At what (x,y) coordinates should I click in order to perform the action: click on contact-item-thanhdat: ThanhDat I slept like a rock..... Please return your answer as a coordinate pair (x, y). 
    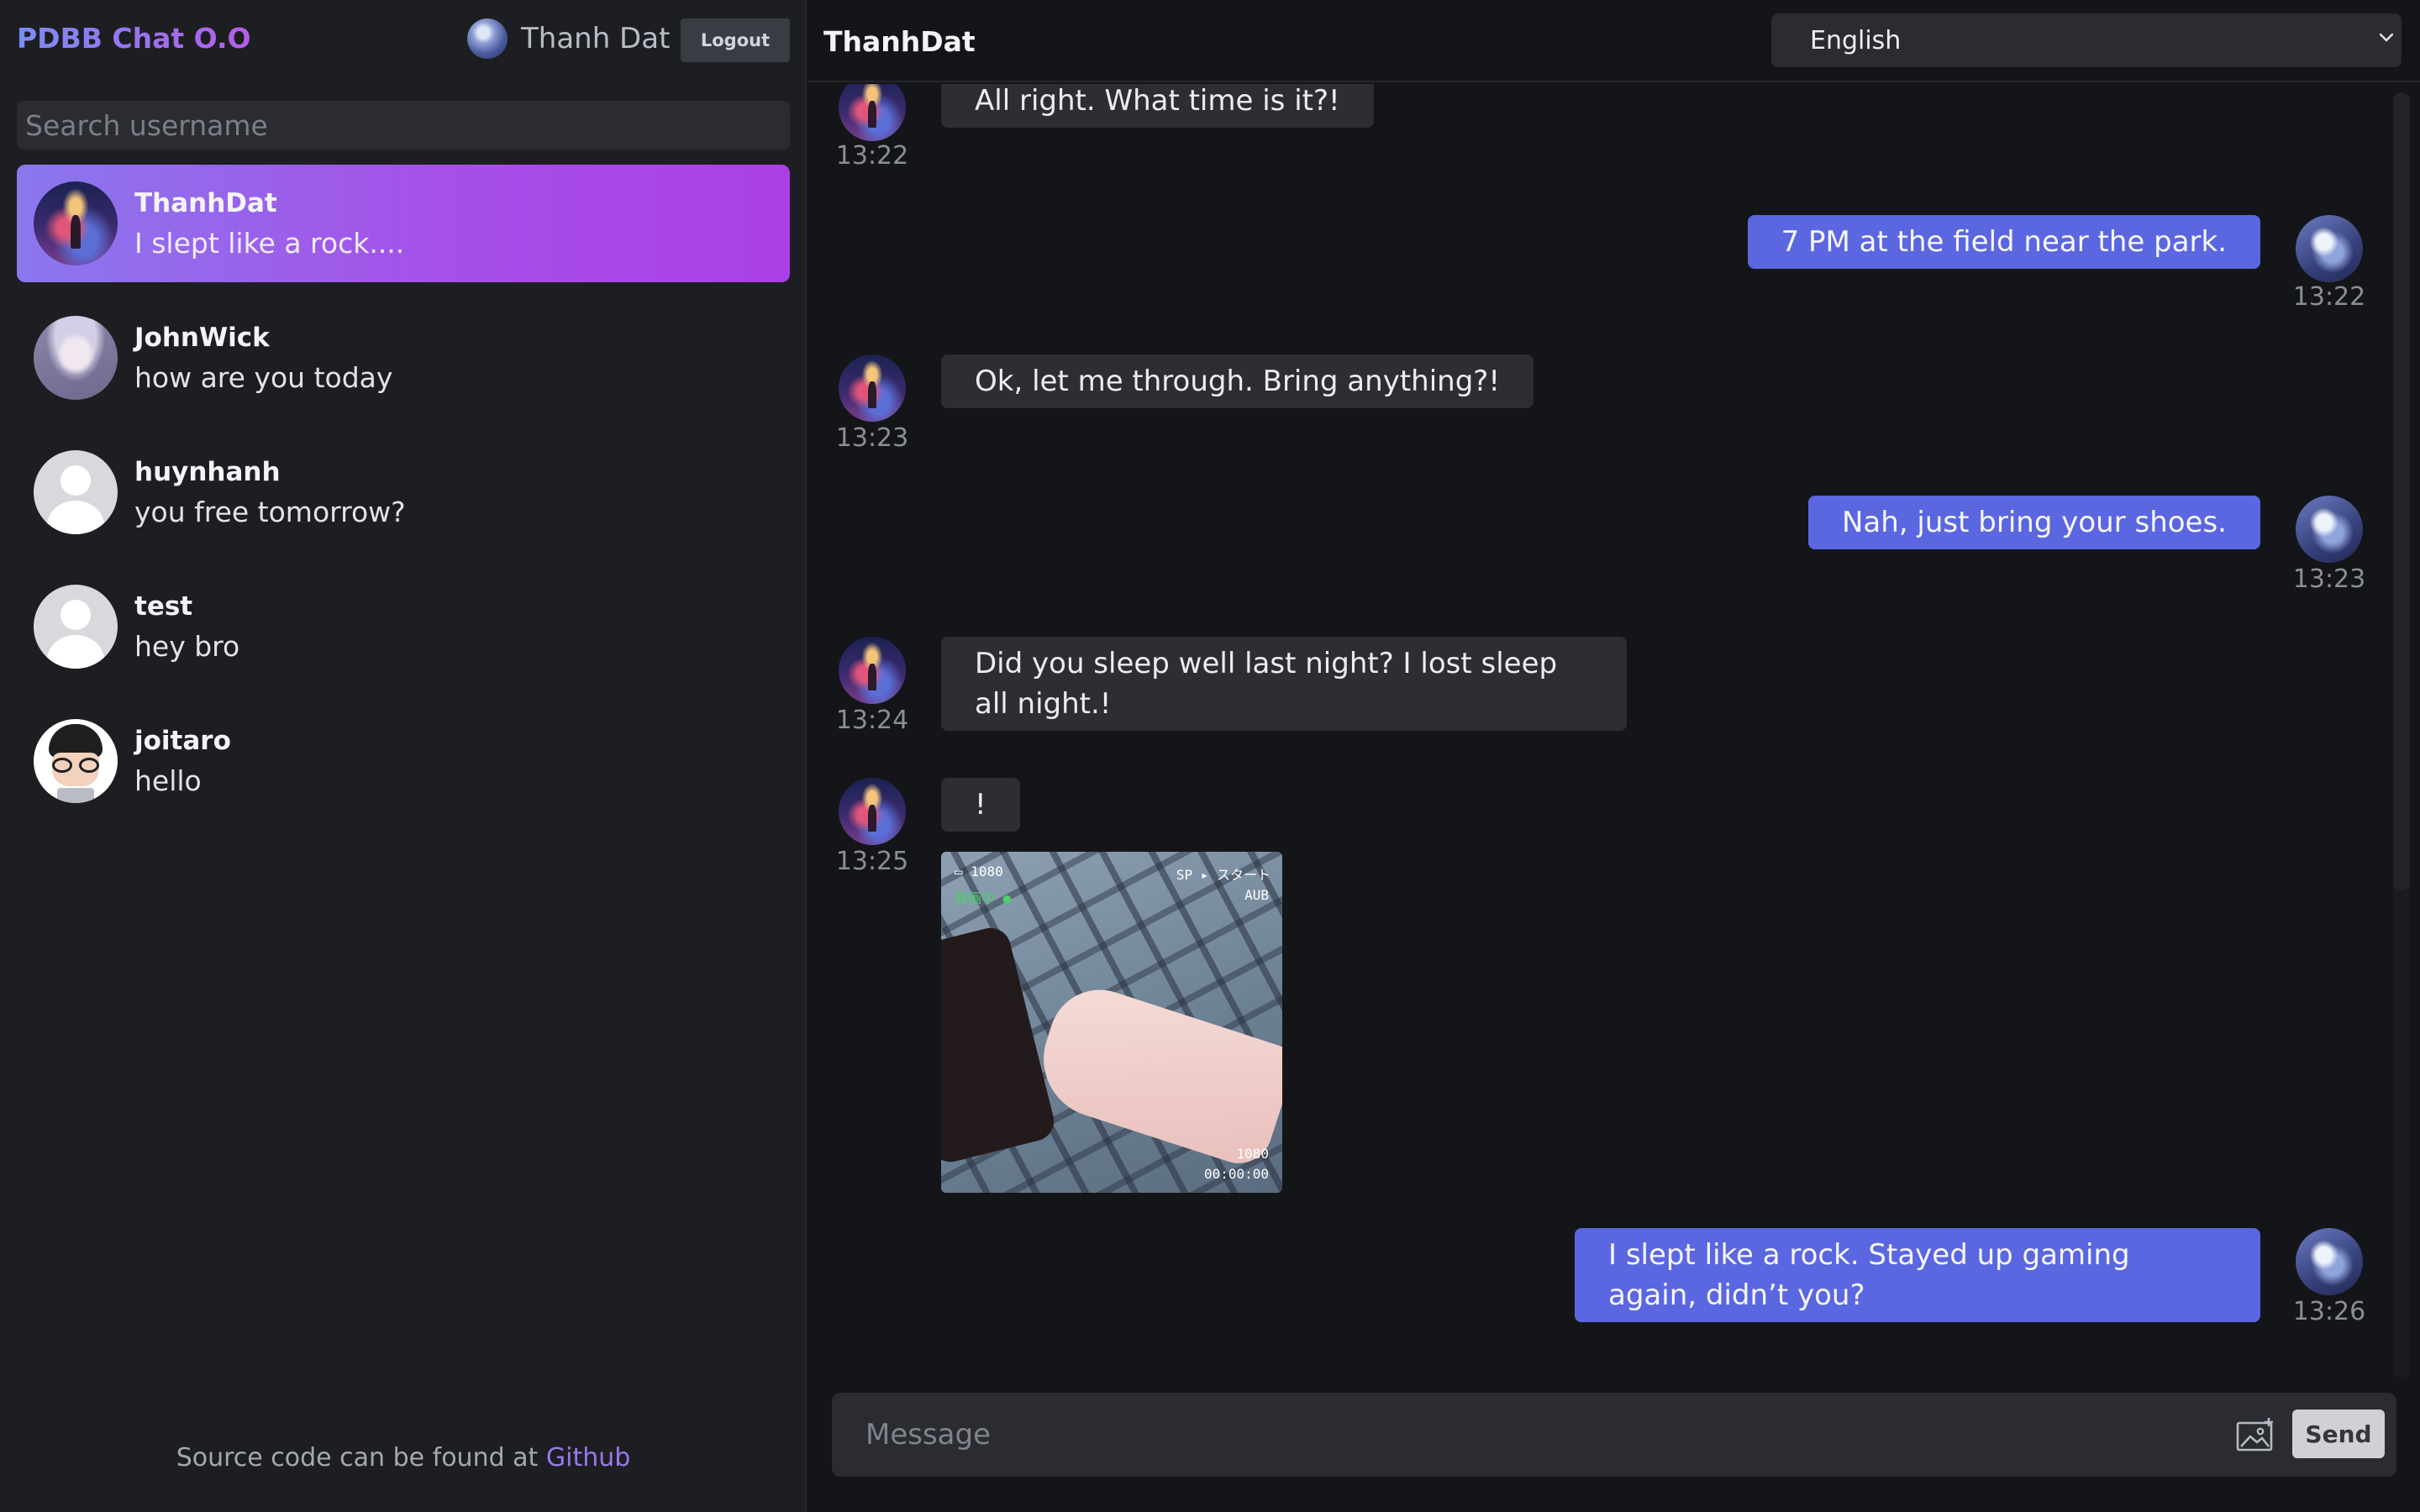
    Looking at the image, I should click on (404, 223).